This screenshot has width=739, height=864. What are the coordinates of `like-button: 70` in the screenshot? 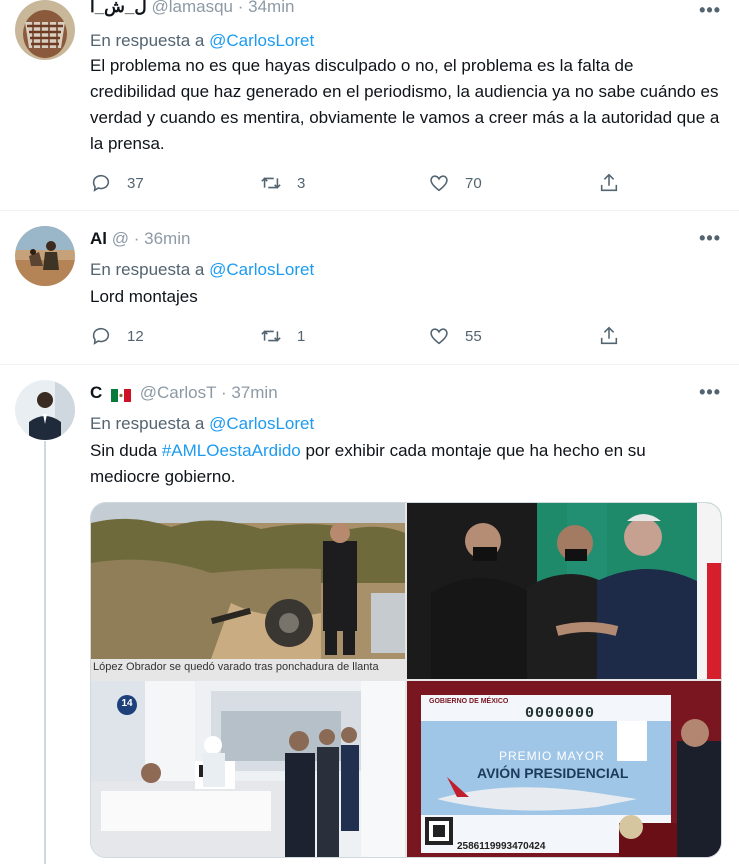 It's located at (455, 183).